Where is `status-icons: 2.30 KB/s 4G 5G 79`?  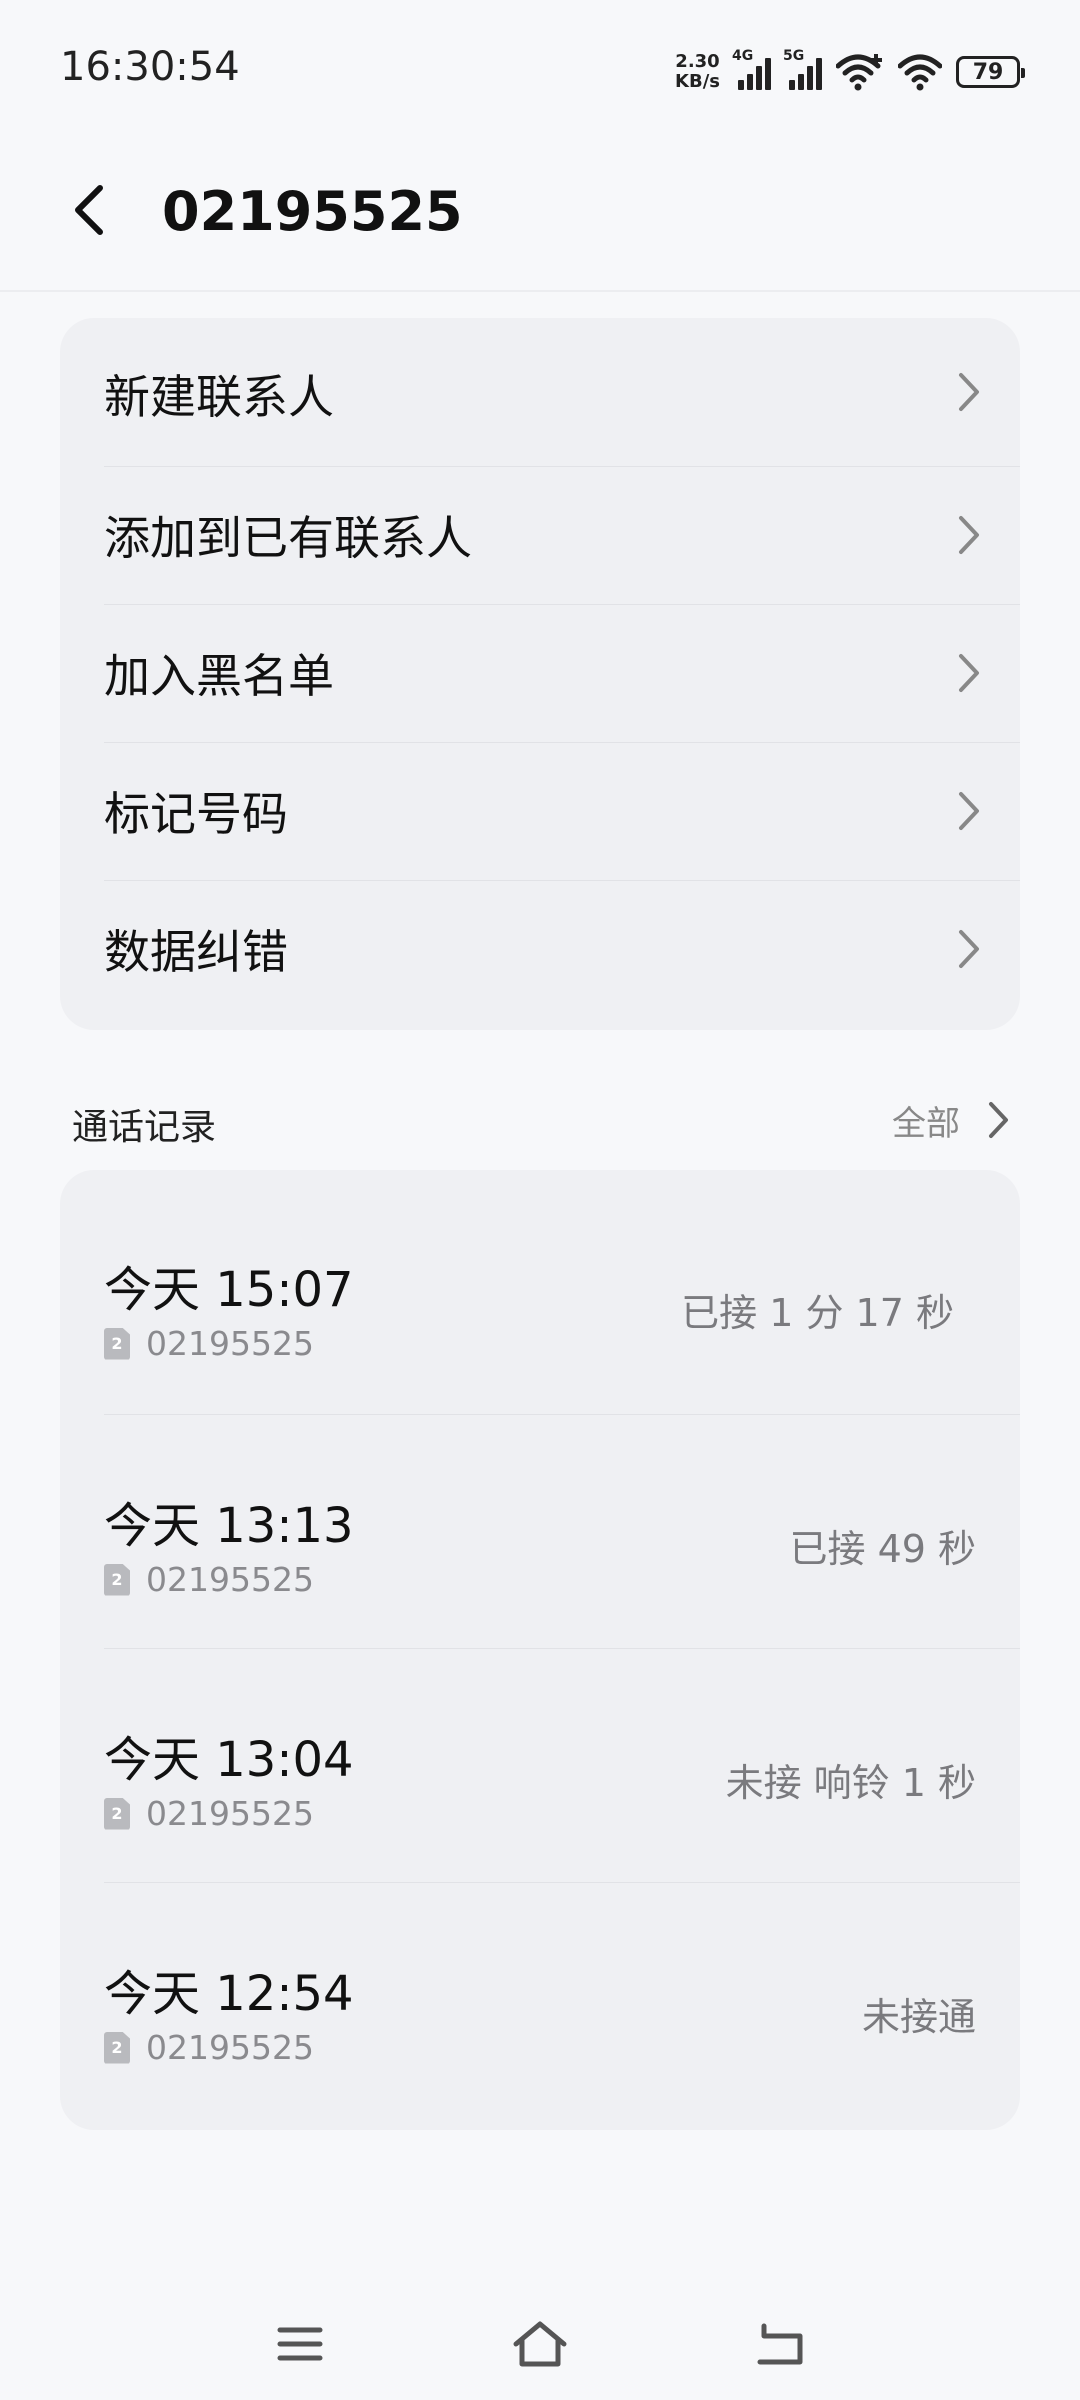 status-icons: 2.30 KB/s 4G 5G 79 is located at coordinates (850, 71).